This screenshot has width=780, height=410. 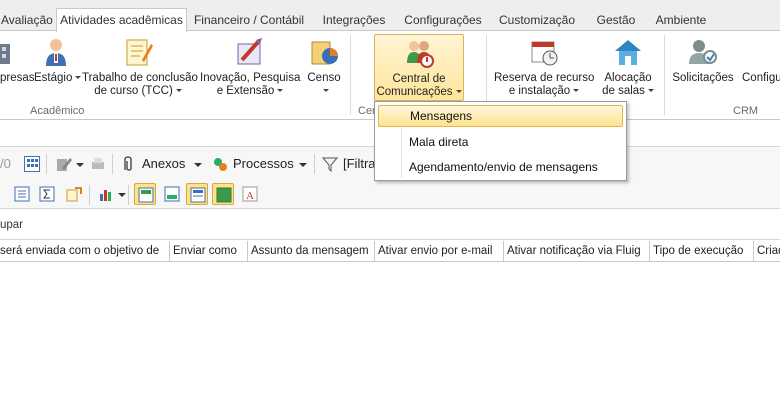 What do you see at coordinates (26, 20) in the screenshot?
I see `tab-avaliacao: Avaliação` at bounding box center [26, 20].